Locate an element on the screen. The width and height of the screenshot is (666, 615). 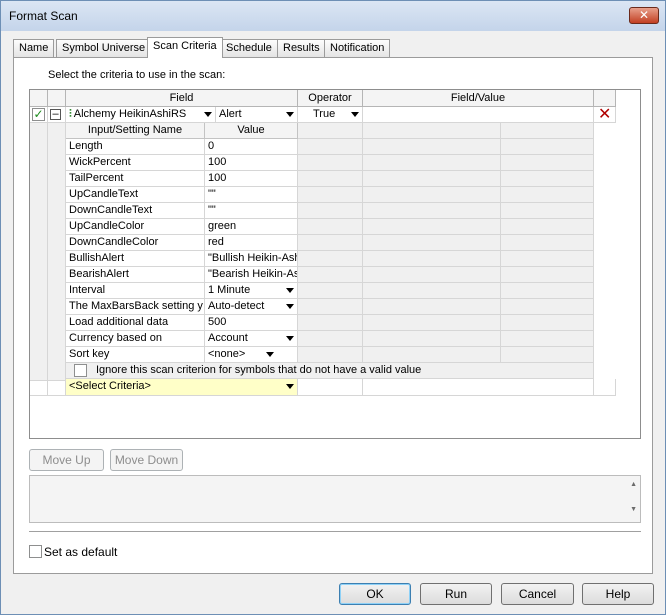
new-row-expand-cell is located at coordinates (57, 387).